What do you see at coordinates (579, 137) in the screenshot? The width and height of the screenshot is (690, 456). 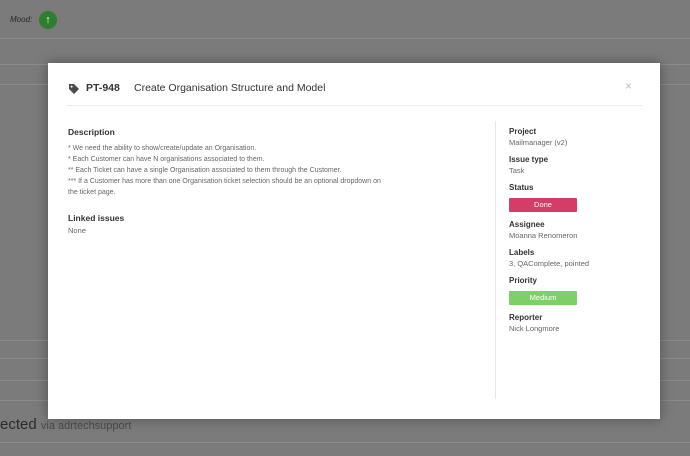 I see `project-field: Project Mailmanager (v2)` at bounding box center [579, 137].